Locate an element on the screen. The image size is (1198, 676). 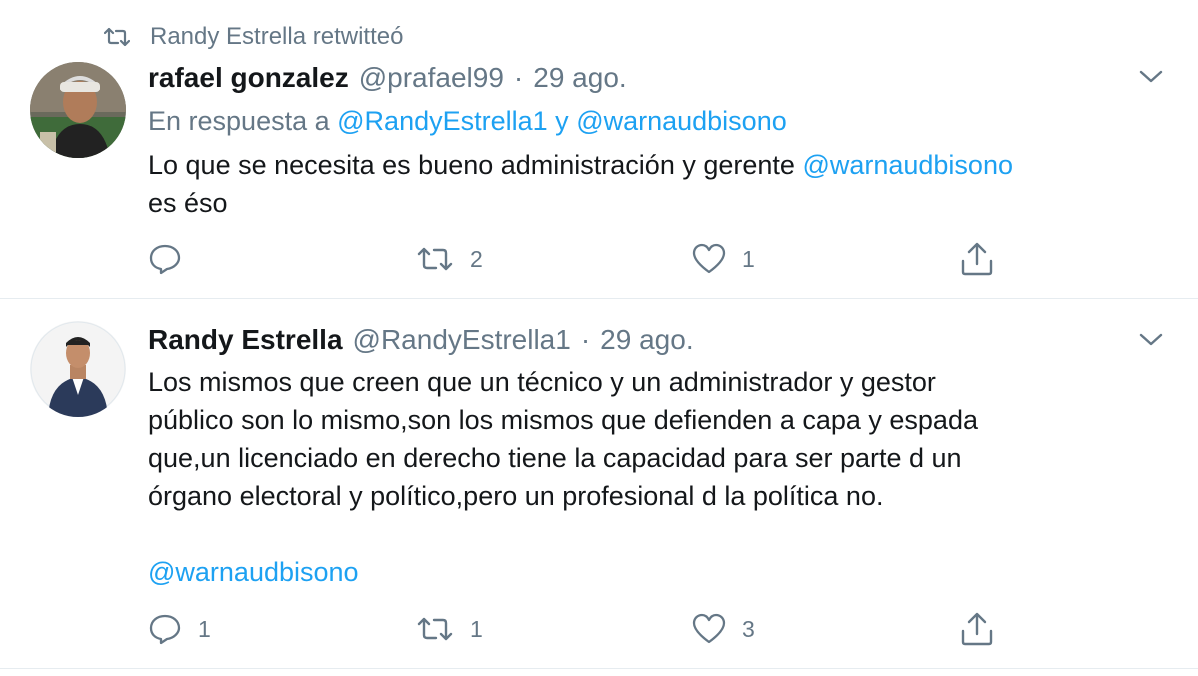
reply-prefix: En respuesta a is located at coordinates (239, 121).